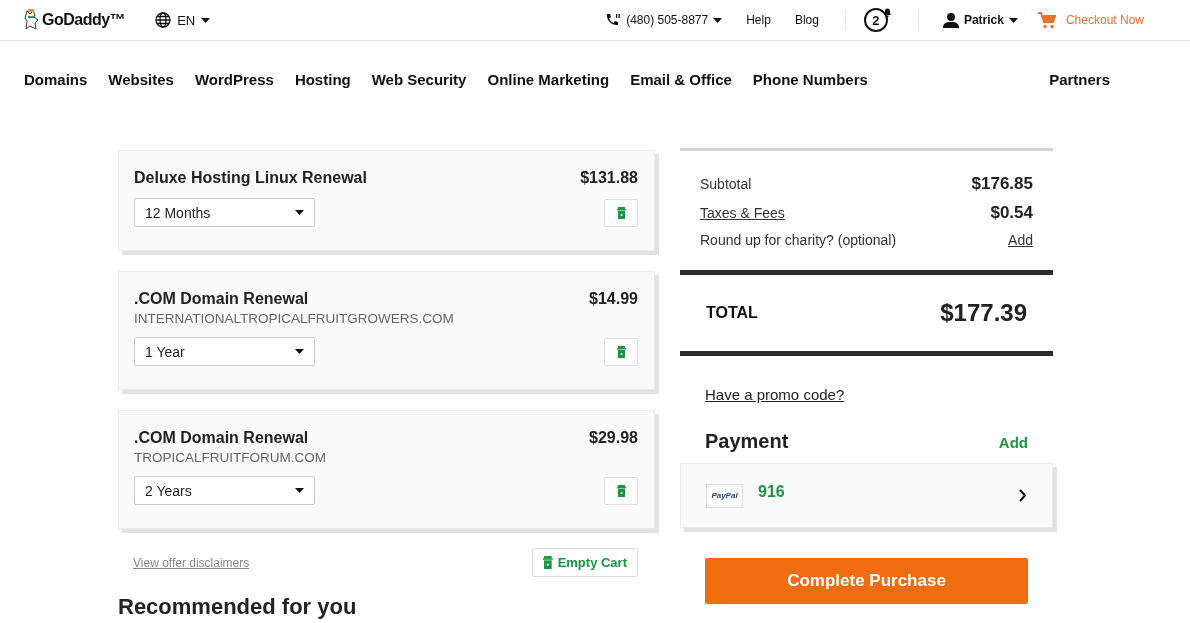 The width and height of the screenshot is (1190, 623). What do you see at coordinates (771, 491) in the screenshot?
I see `payment-account: 916` at bounding box center [771, 491].